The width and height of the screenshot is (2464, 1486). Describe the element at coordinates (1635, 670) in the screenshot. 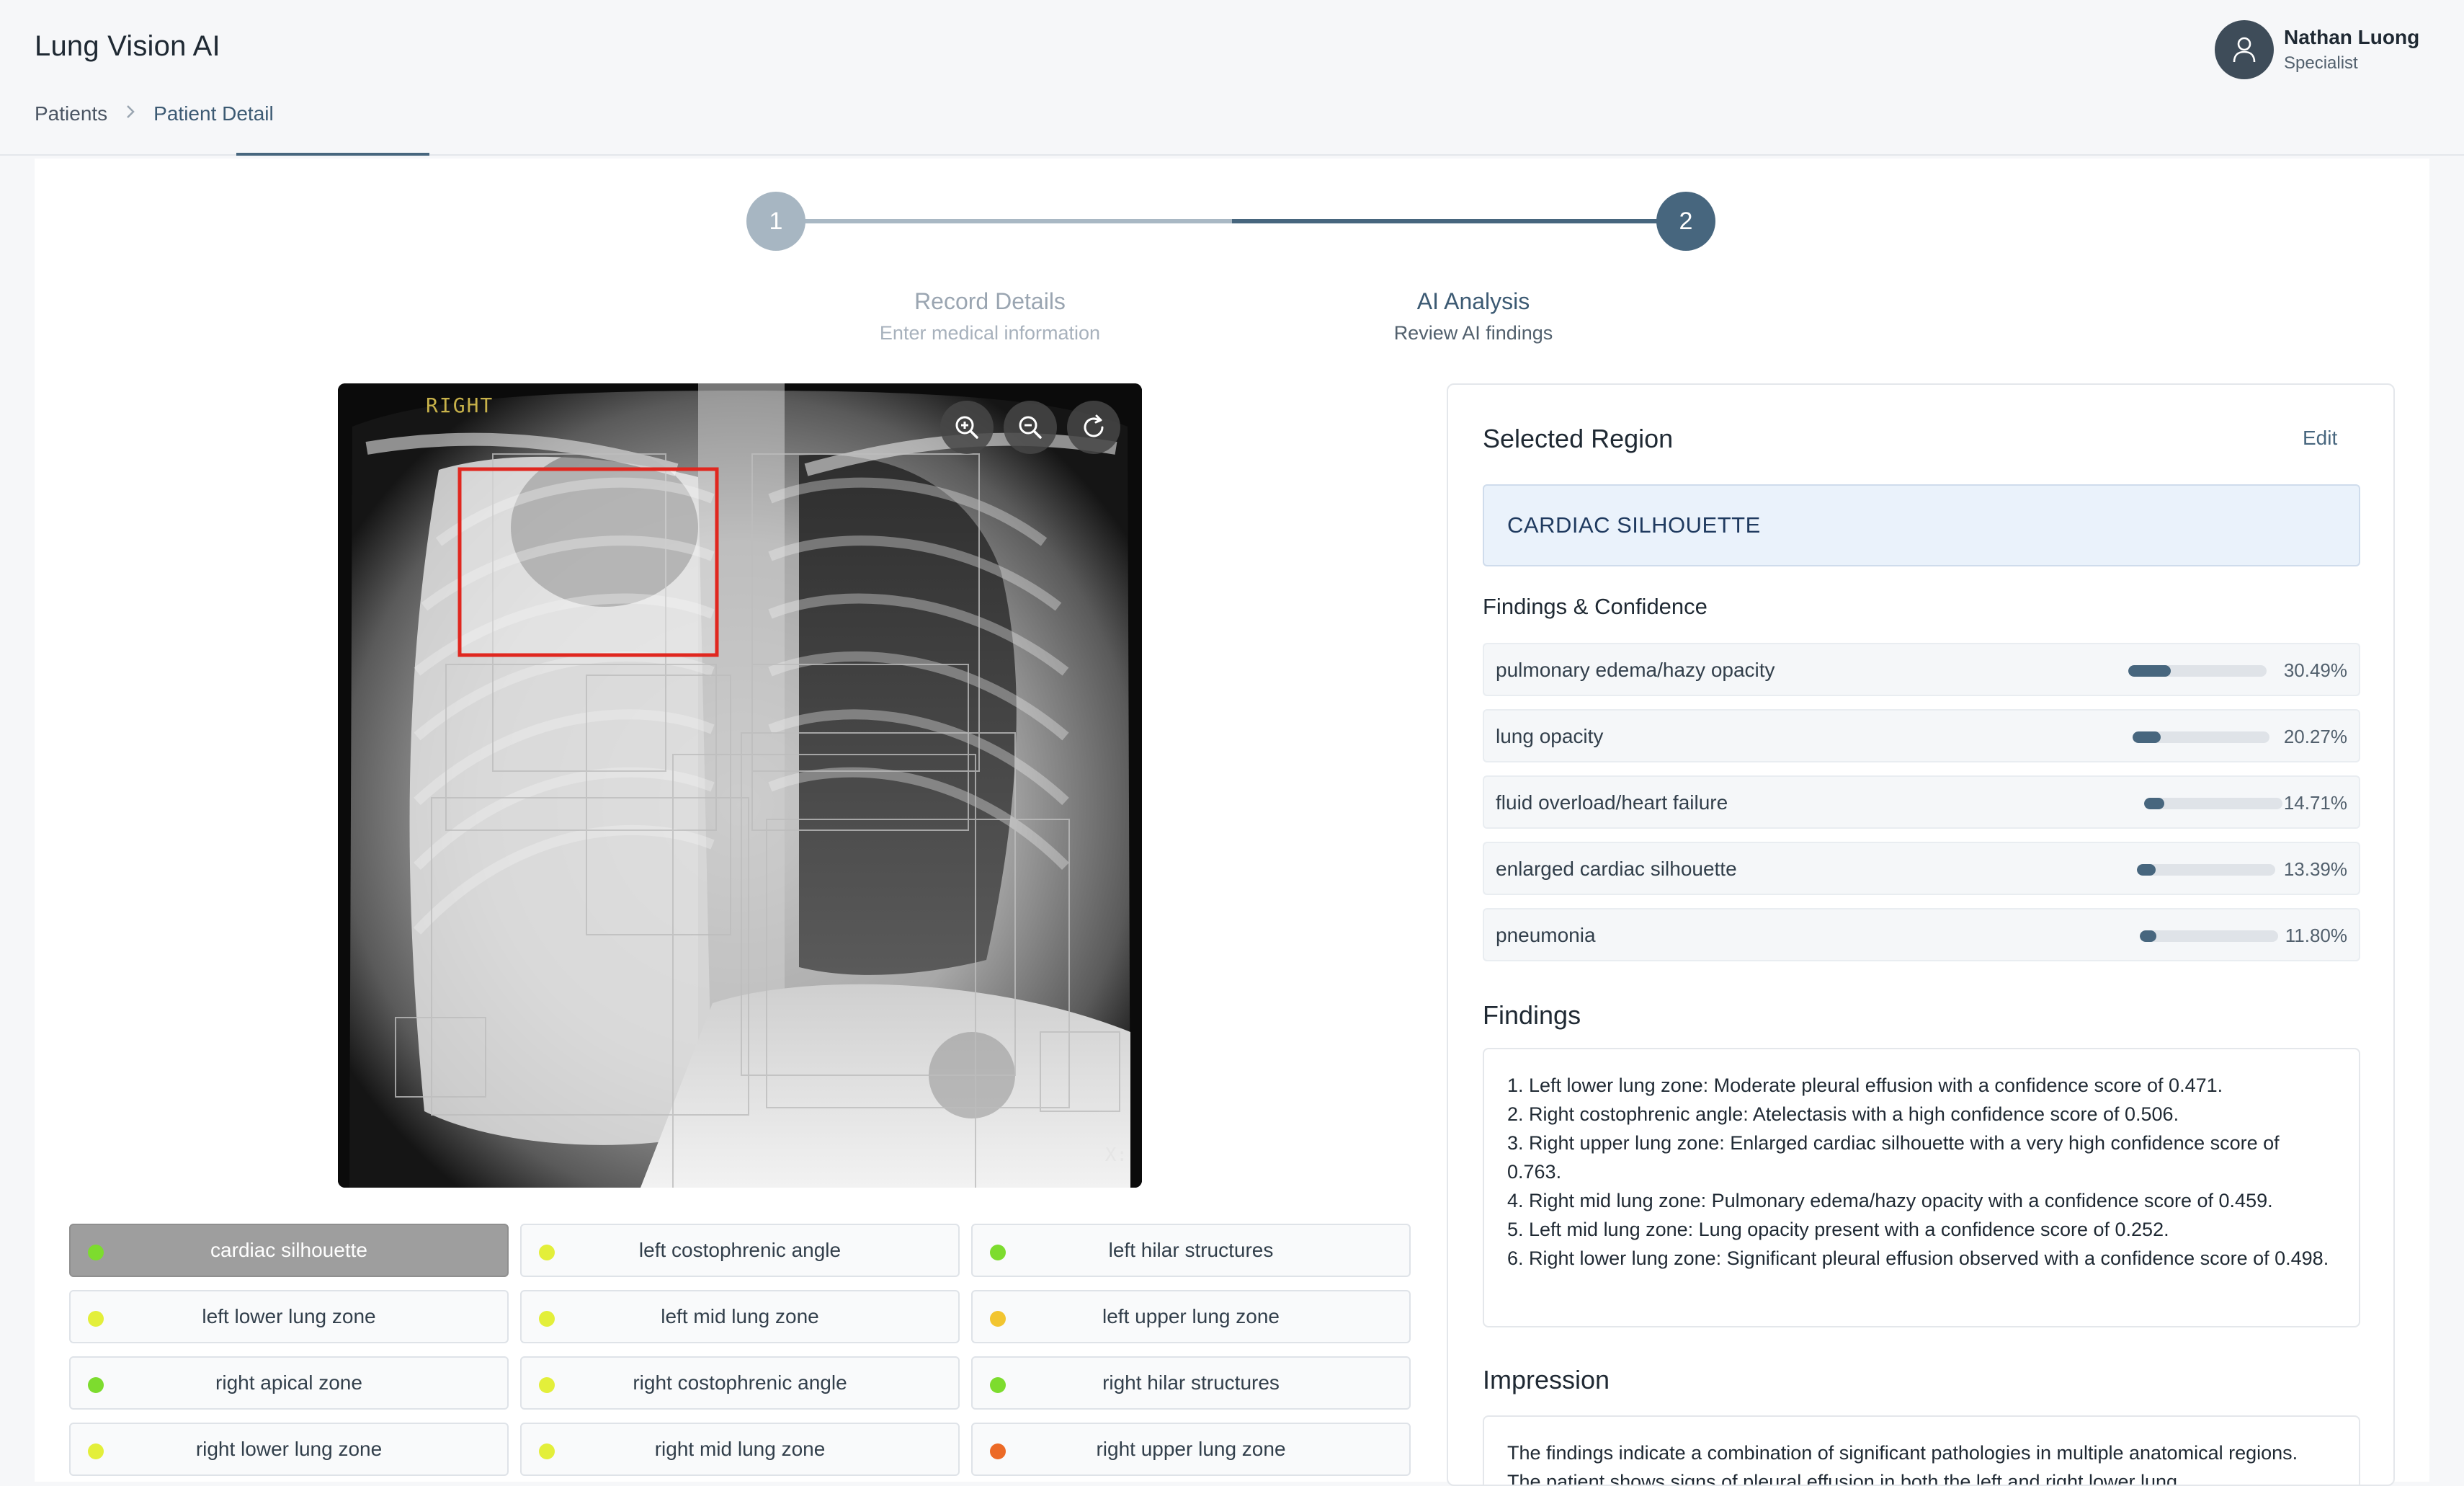

I see `confidence-label: pulmonary edema/hazy opacity` at that location.